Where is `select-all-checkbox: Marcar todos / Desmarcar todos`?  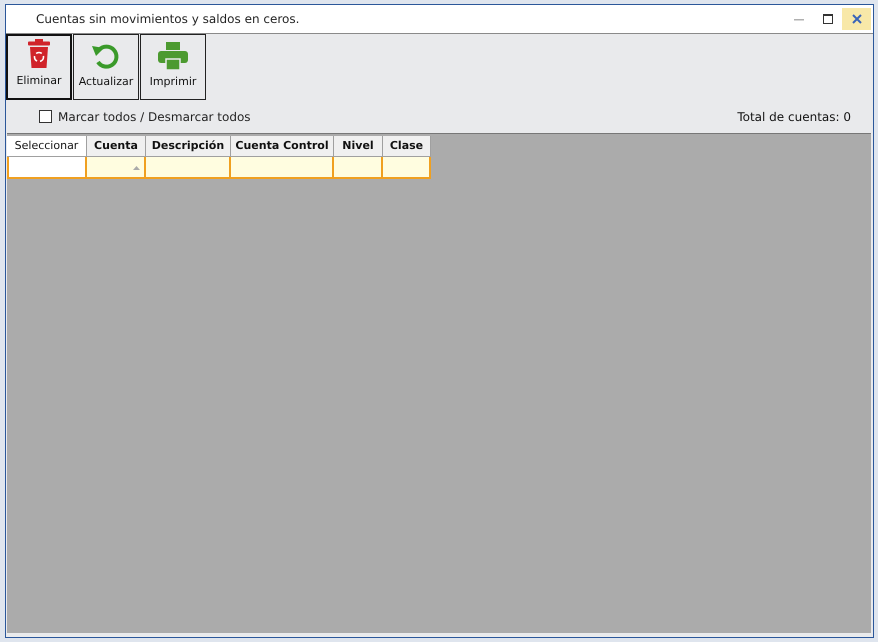
select-all-checkbox: Marcar todos / Desmarcar todos is located at coordinates (145, 117).